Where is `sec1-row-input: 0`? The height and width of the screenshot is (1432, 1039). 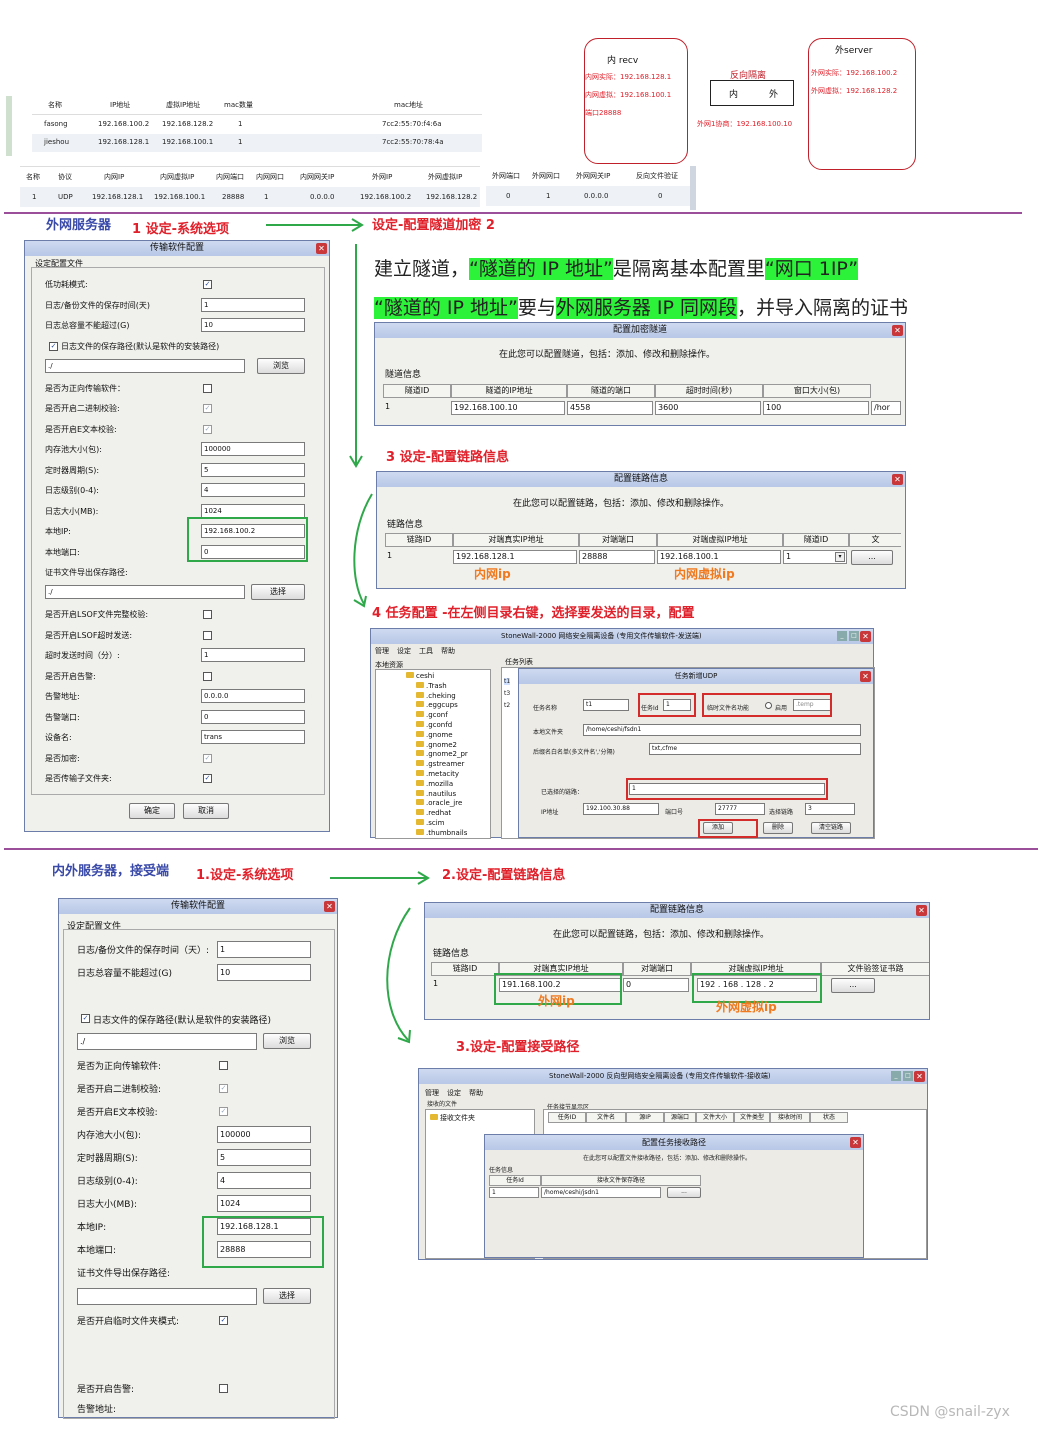 sec1-row-input: 0 is located at coordinates (253, 716).